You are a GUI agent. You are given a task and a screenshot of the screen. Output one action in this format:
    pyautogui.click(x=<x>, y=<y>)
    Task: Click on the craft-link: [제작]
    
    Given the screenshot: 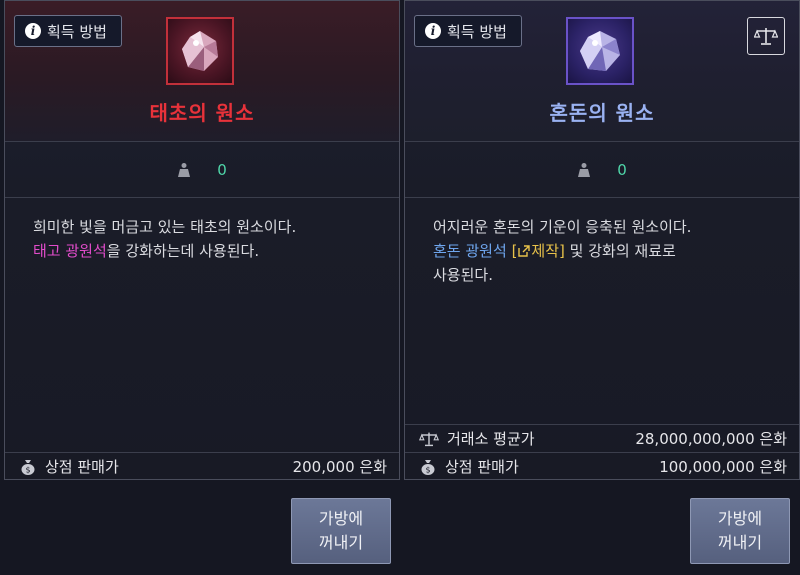 What is the action you would take?
    pyautogui.click(x=538, y=251)
    